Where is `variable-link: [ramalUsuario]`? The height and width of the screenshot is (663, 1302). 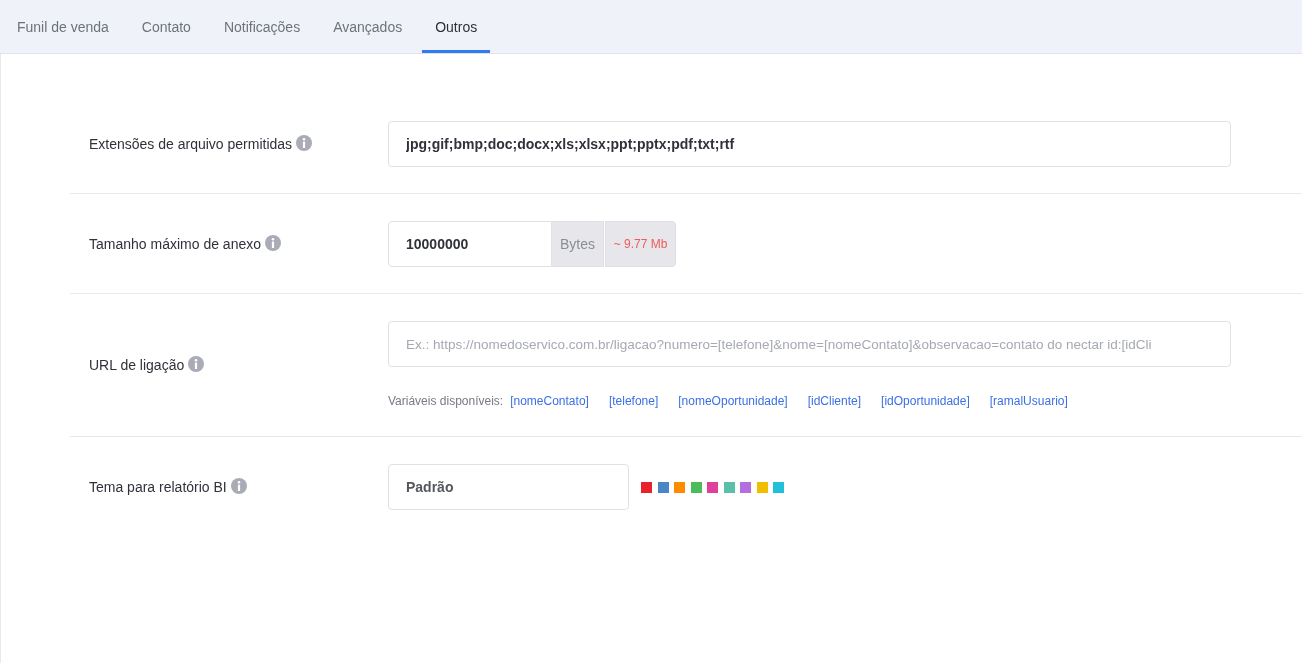 variable-link: [ramalUsuario] is located at coordinates (1028, 401).